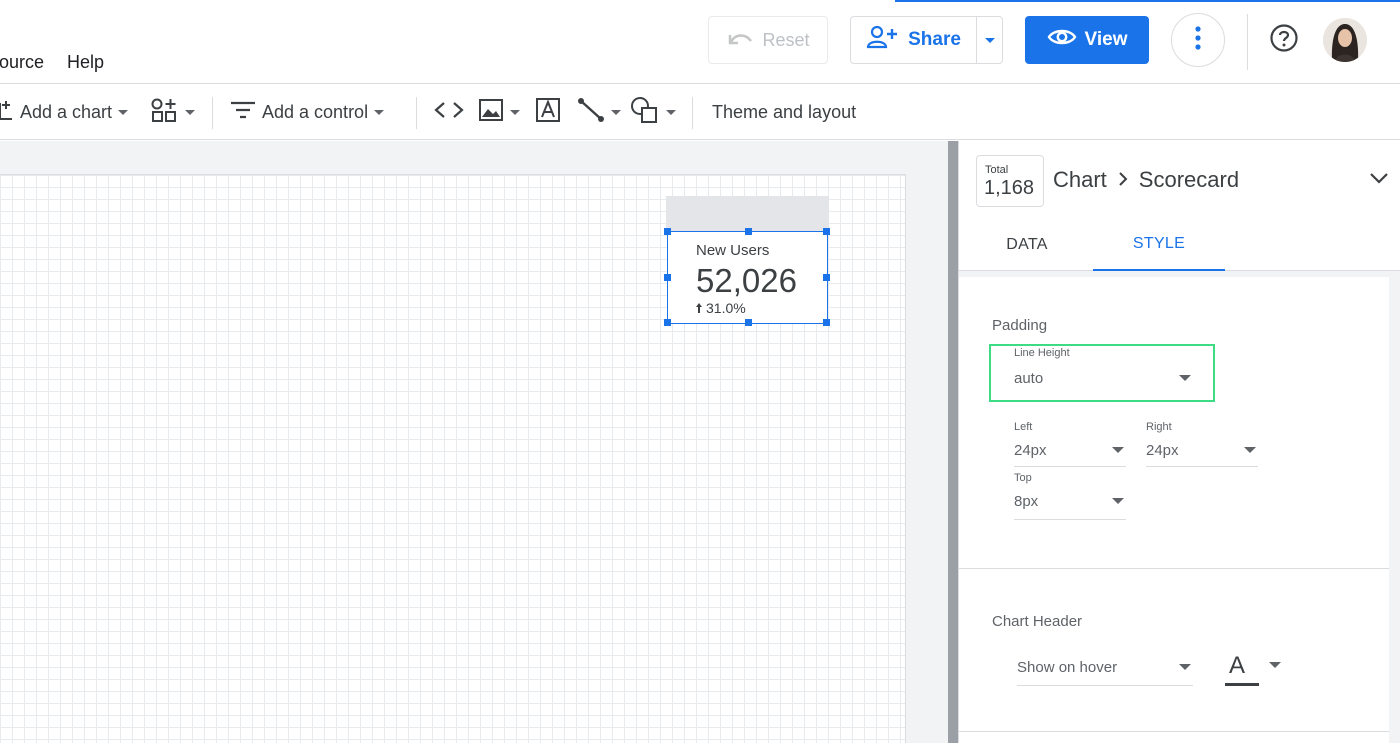 The height and width of the screenshot is (743, 1400). What do you see at coordinates (1179, 274) in the screenshot?
I see `panel-separator` at bounding box center [1179, 274].